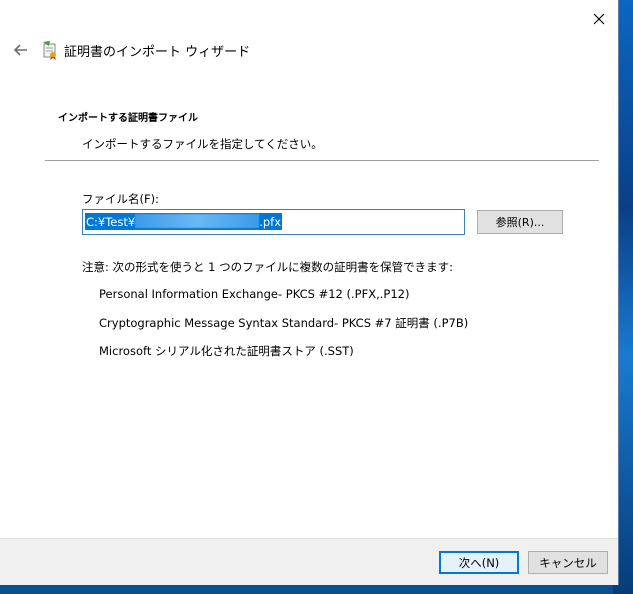 The height and width of the screenshot is (594, 633). I want to click on back-button, so click(21, 50).